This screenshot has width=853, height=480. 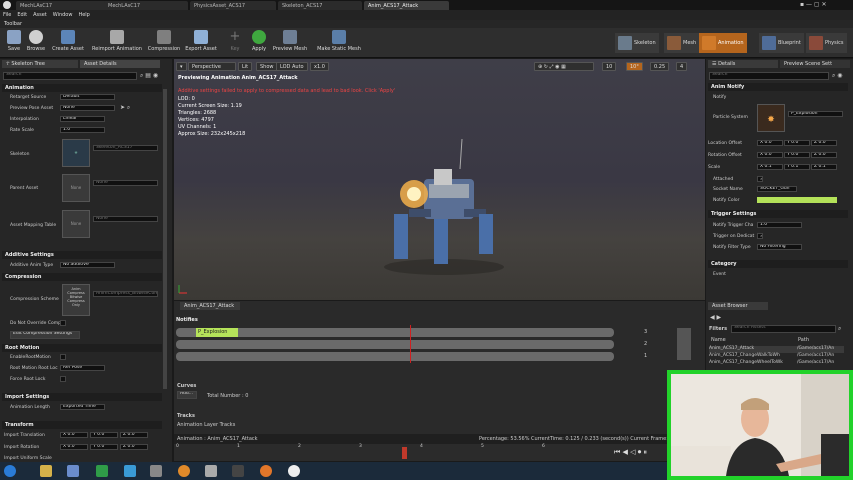 I want to click on lod-button: LOD Auto, so click(x=292, y=66).